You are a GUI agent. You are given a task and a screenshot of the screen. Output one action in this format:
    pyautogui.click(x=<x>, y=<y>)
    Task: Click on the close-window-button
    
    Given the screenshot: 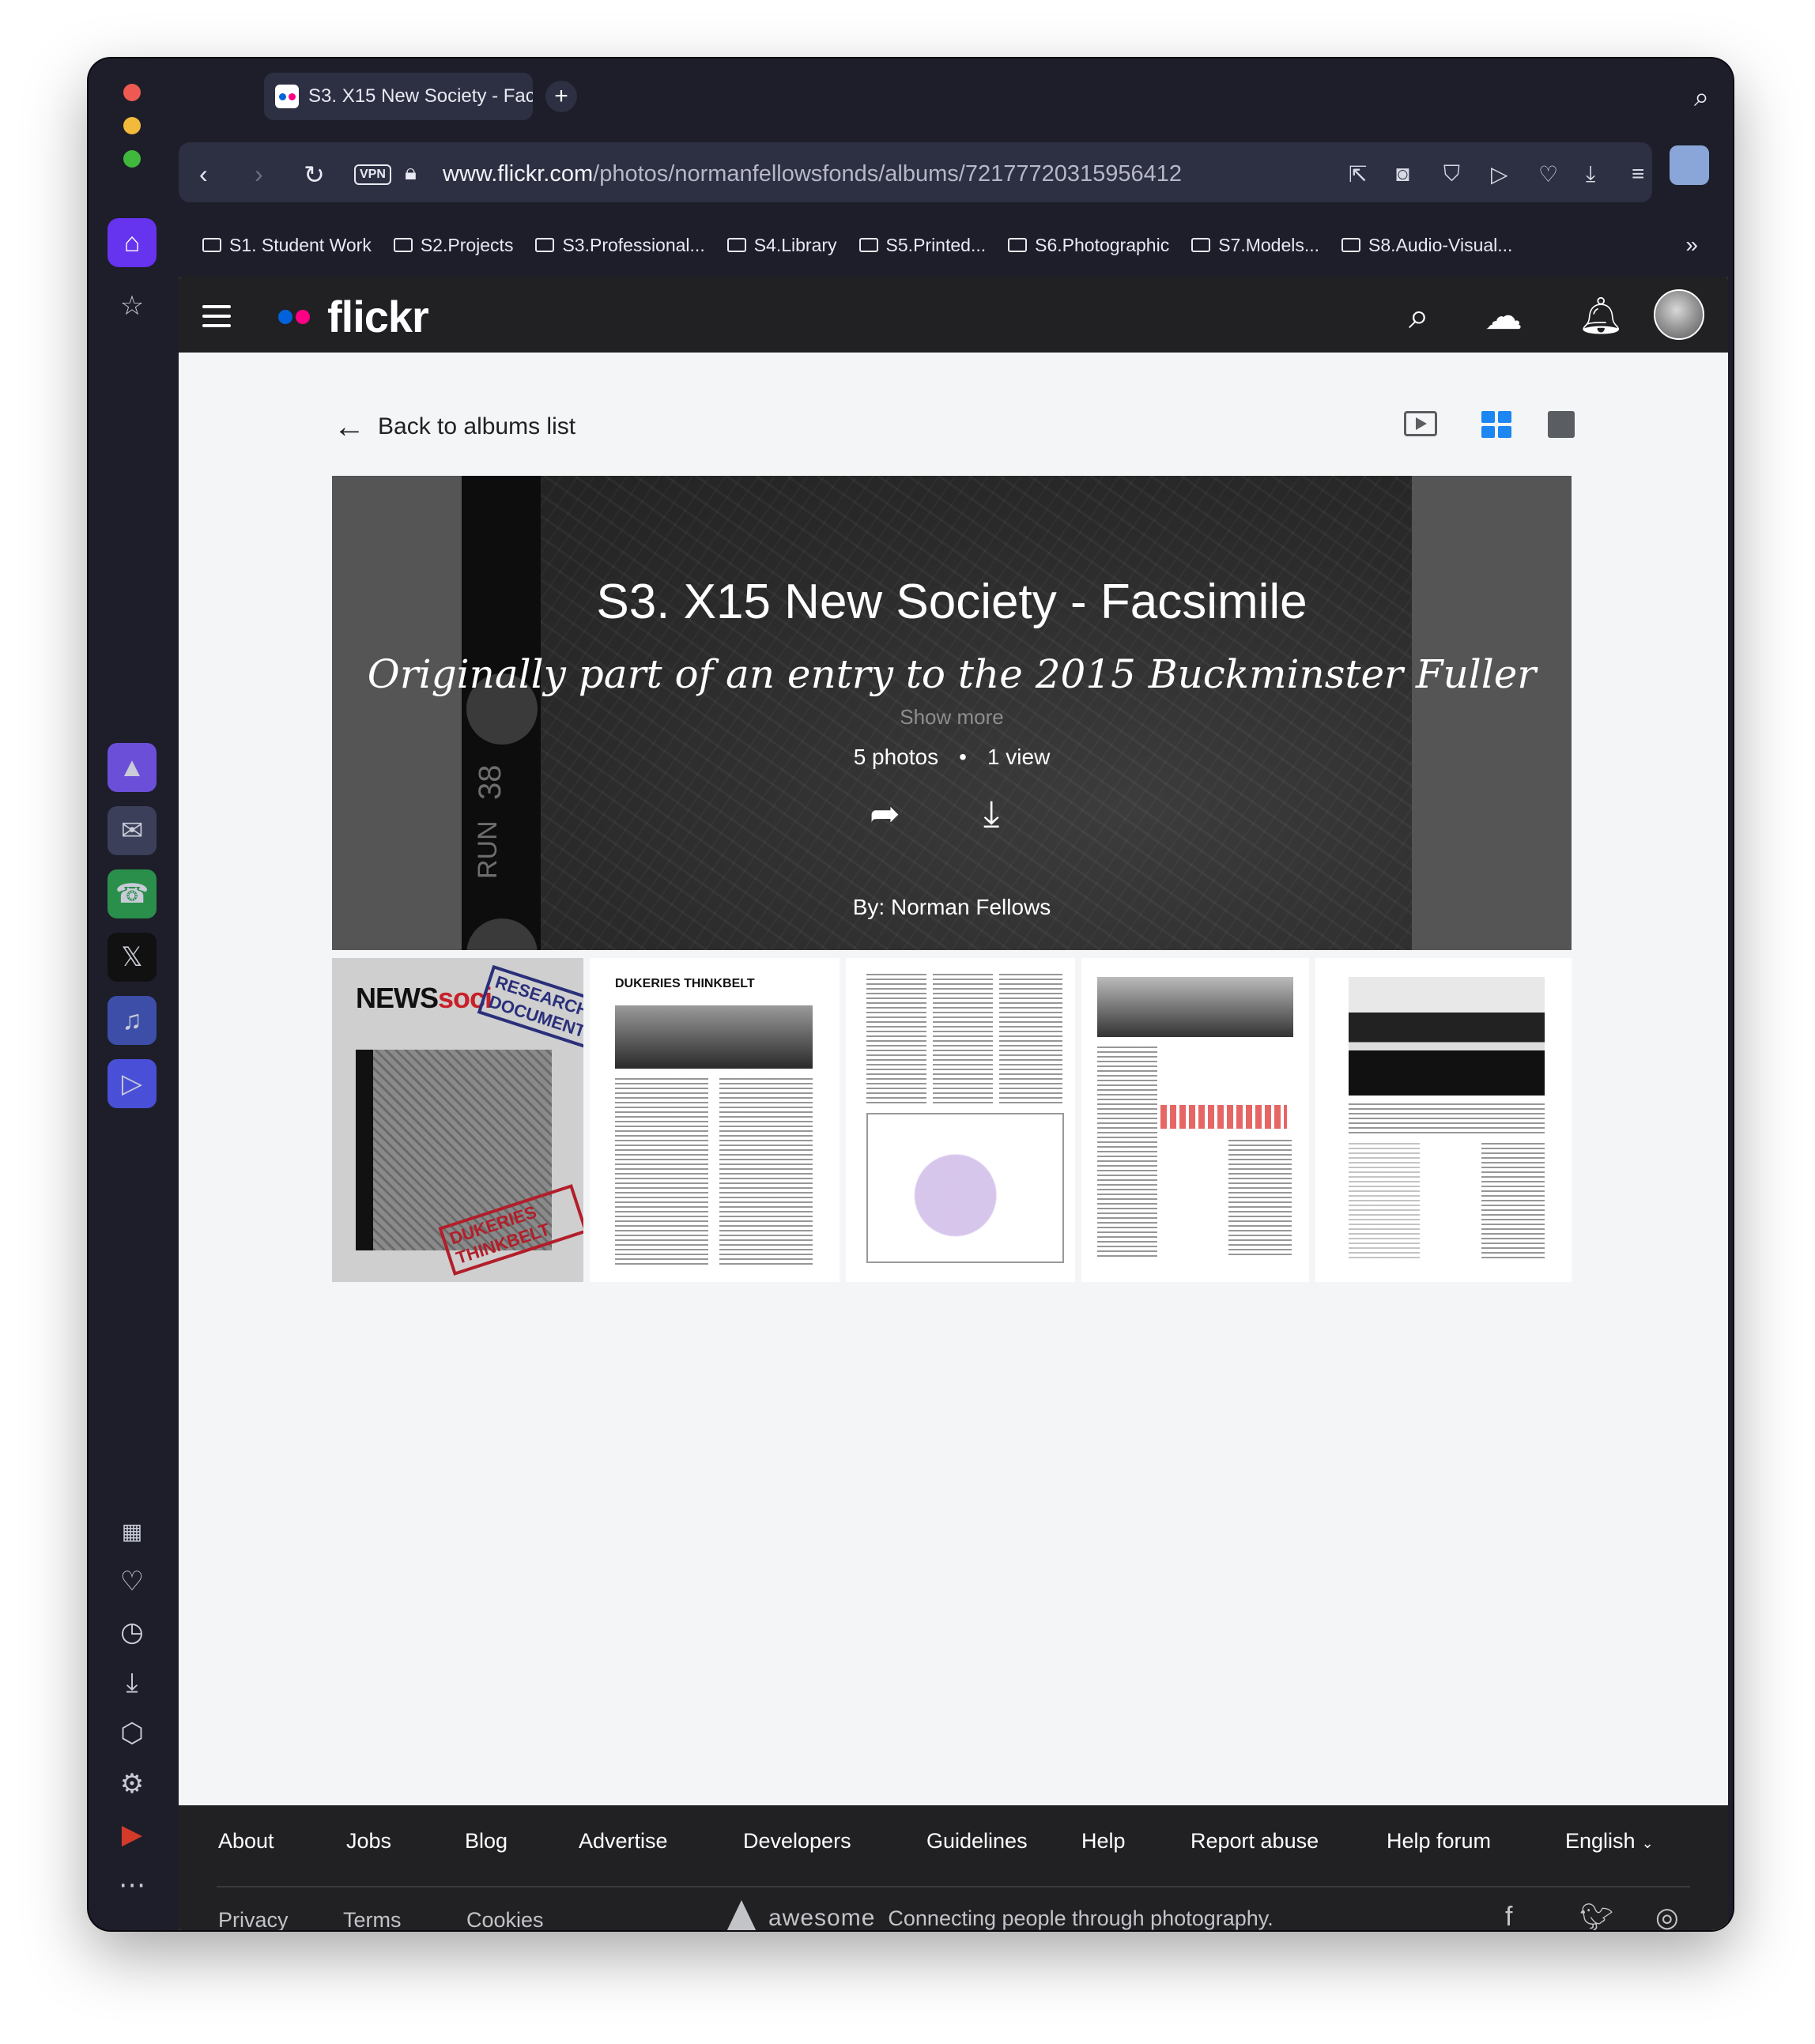 What is the action you would take?
    pyautogui.click(x=132, y=93)
    